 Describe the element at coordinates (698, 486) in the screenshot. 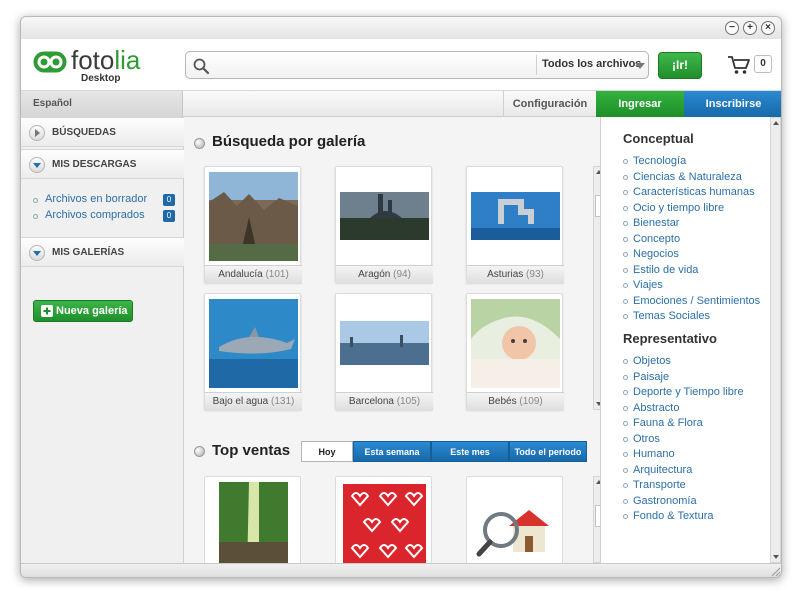

I see `category-link: Transporte` at that location.